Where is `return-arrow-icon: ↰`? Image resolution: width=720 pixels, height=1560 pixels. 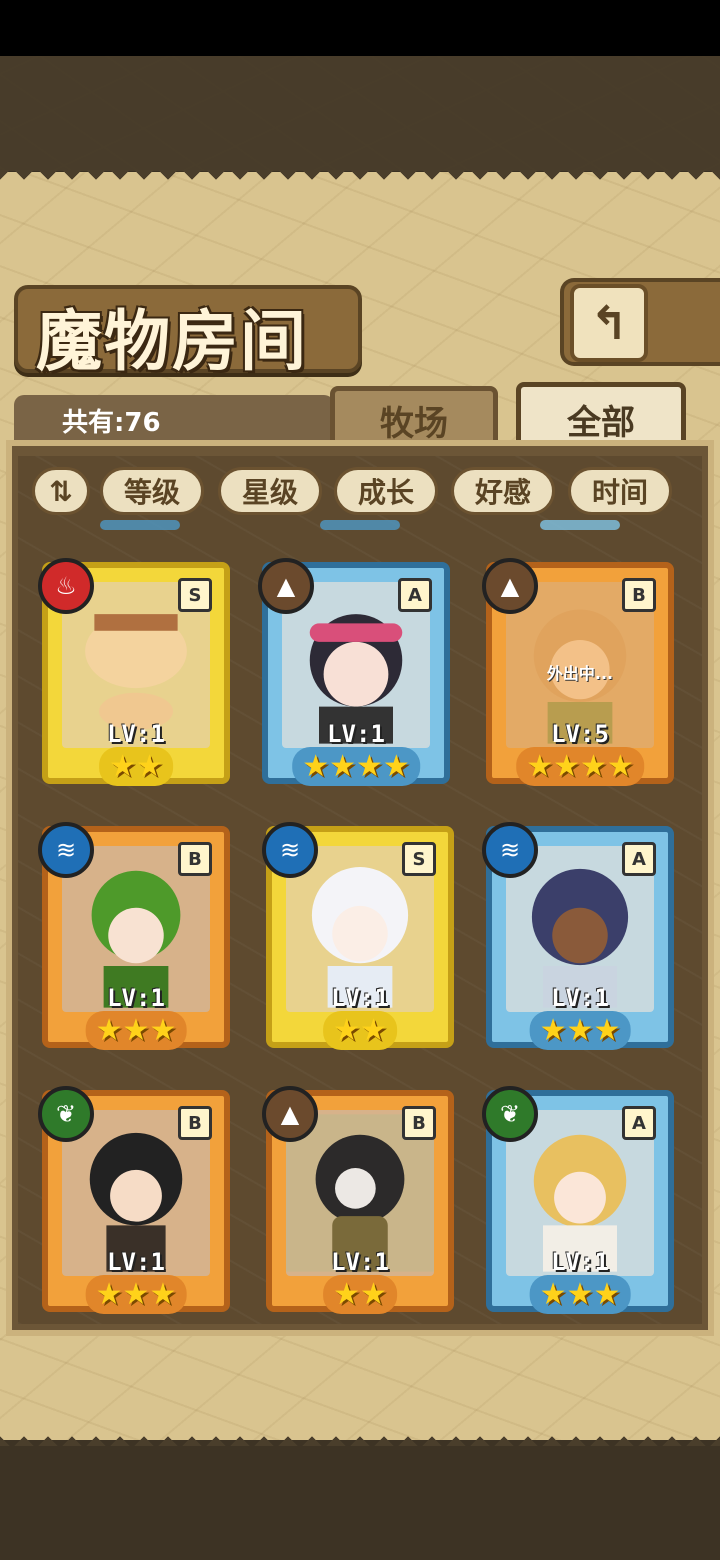
return-arrow-icon: ↰ is located at coordinates (609, 323).